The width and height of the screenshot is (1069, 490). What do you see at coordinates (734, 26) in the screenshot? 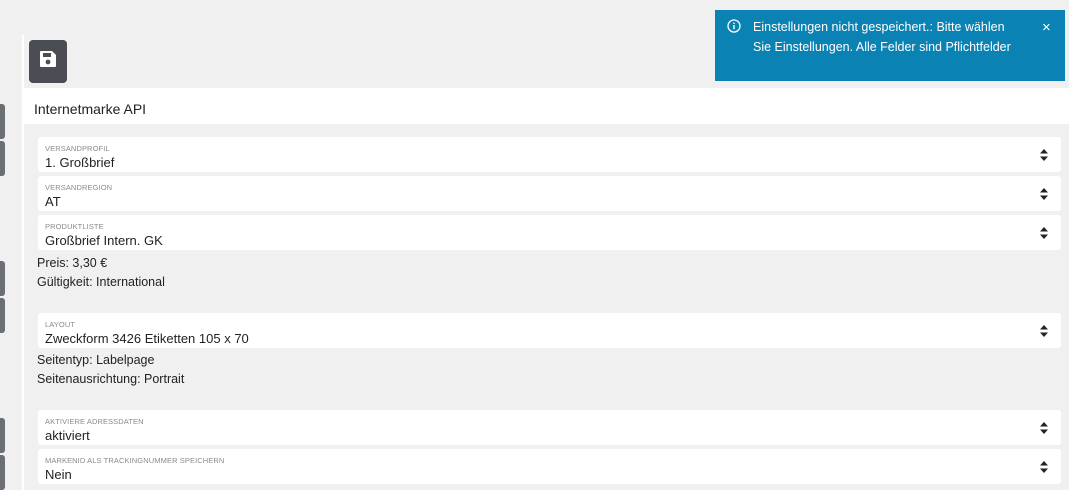
I see `info-icon` at bounding box center [734, 26].